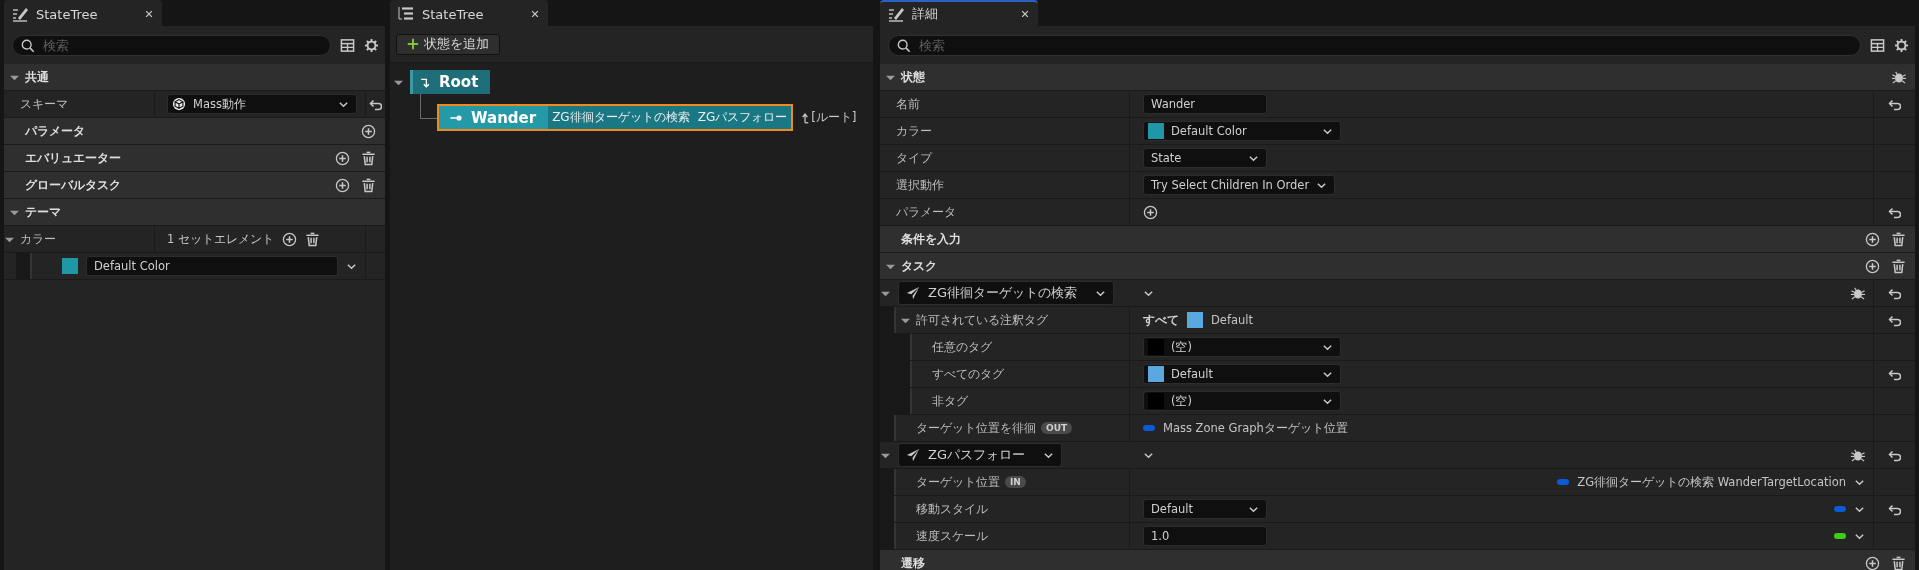 This screenshot has width=1919, height=570. I want to click on binding-text: Mass Zone Graphターゲット位置, so click(1255, 428).